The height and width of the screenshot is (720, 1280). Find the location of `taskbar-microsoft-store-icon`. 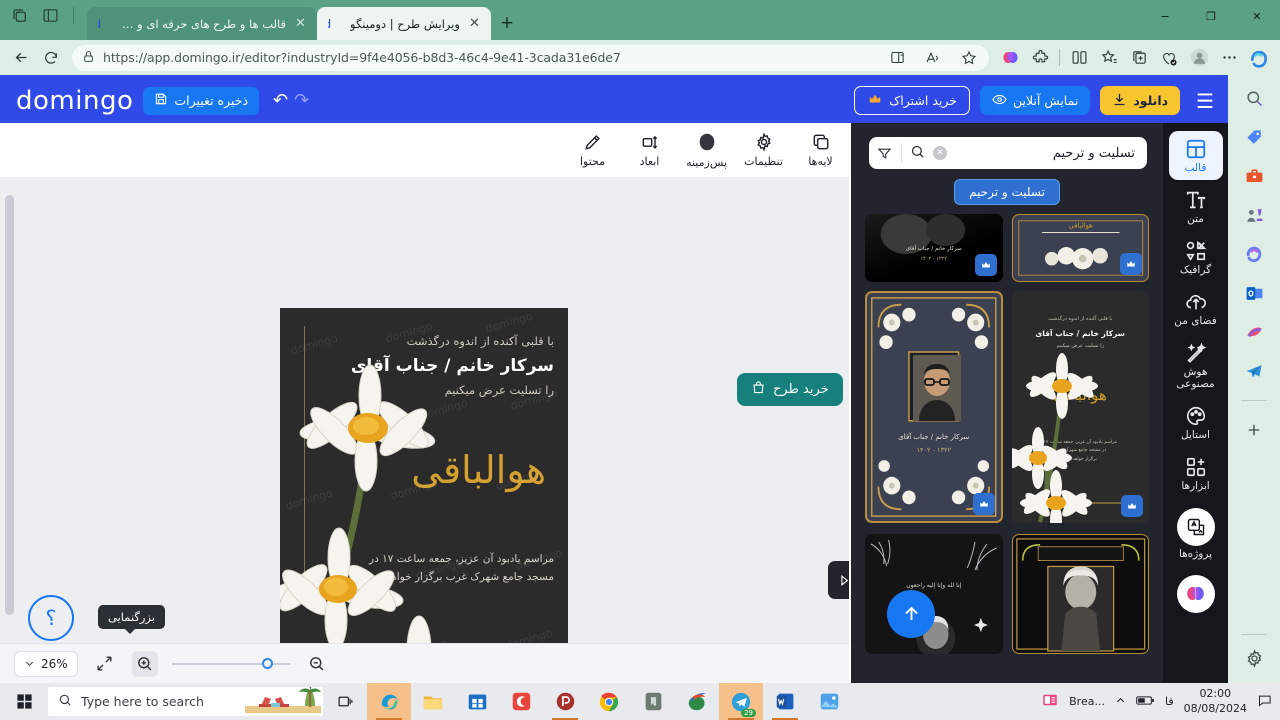

taskbar-microsoft-store-icon is located at coordinates (477, 701).